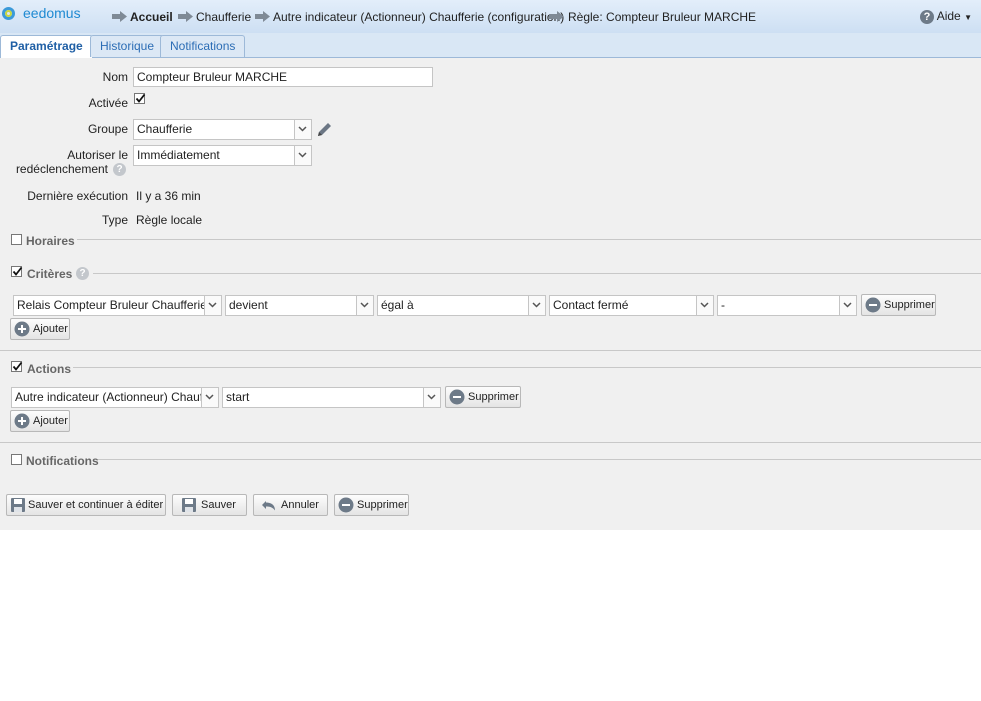 The height and width of the screenshot is (701, 981). I want to click on tab-parametrage: Paramétrage, so click(46, 47).